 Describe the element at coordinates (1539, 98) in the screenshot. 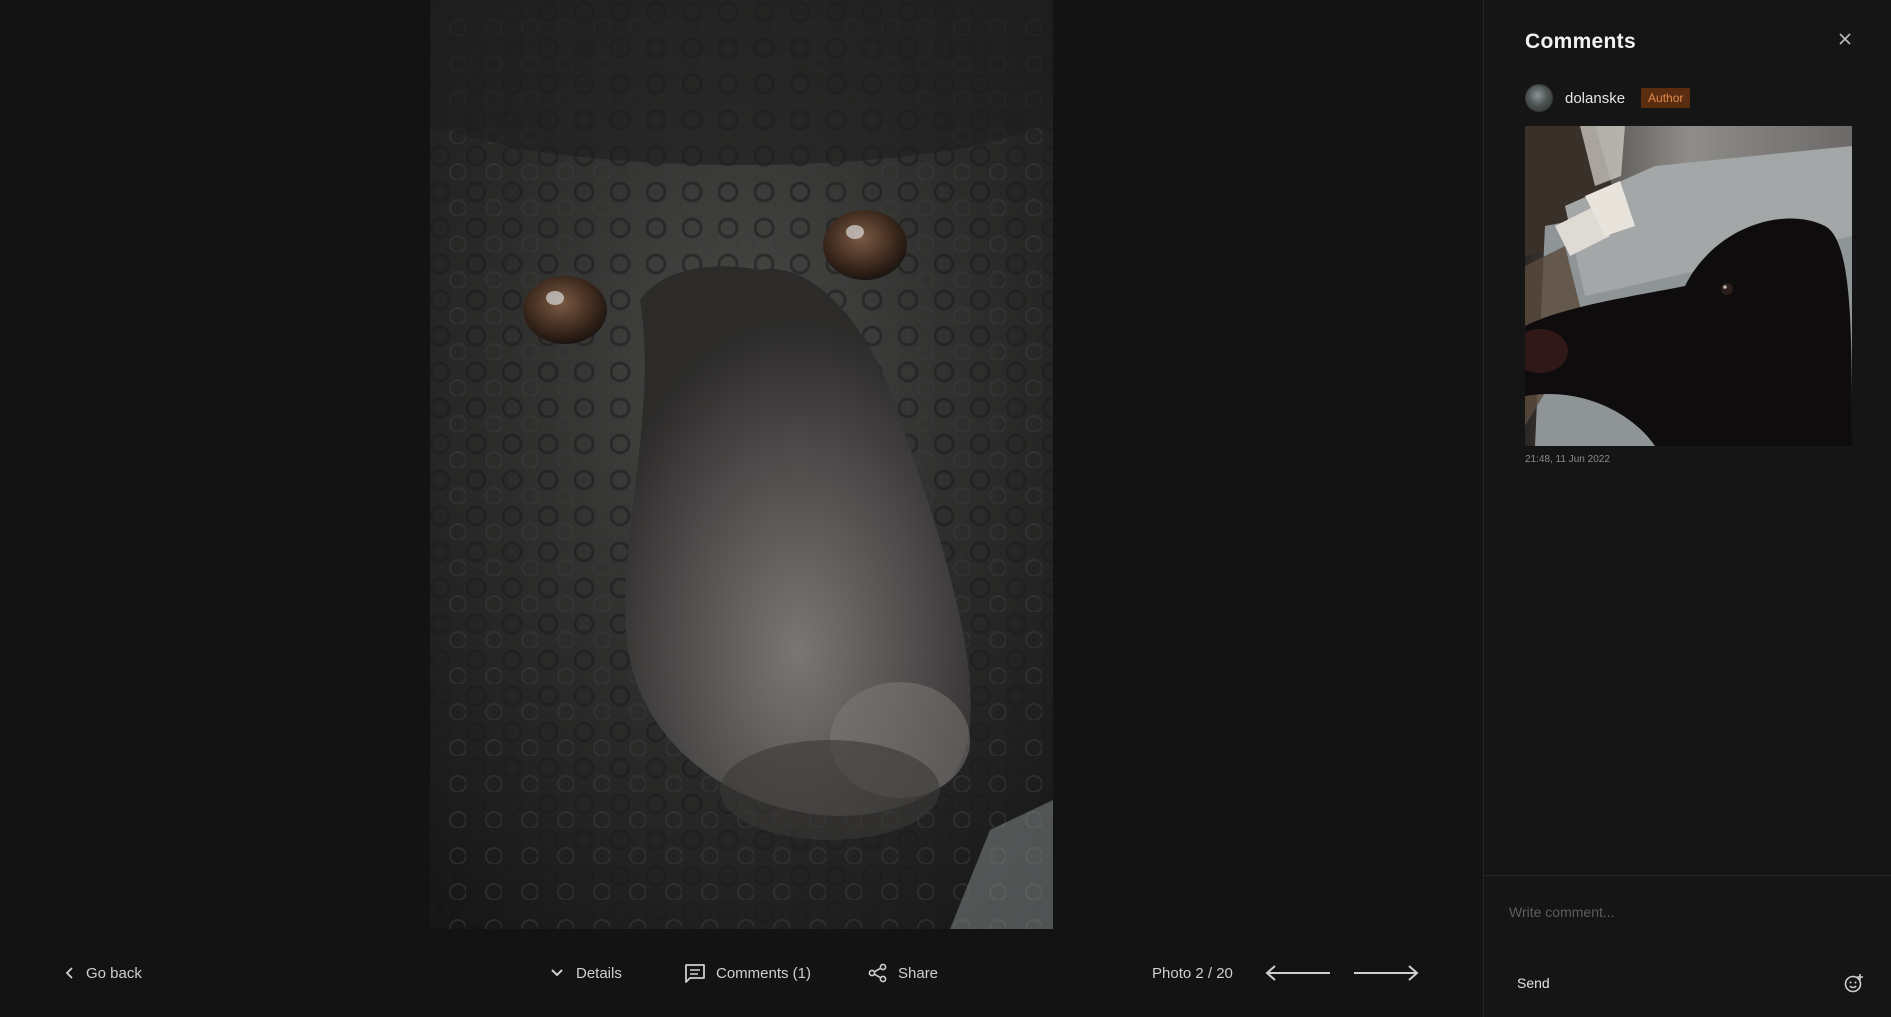

I see `avatar` at that location.